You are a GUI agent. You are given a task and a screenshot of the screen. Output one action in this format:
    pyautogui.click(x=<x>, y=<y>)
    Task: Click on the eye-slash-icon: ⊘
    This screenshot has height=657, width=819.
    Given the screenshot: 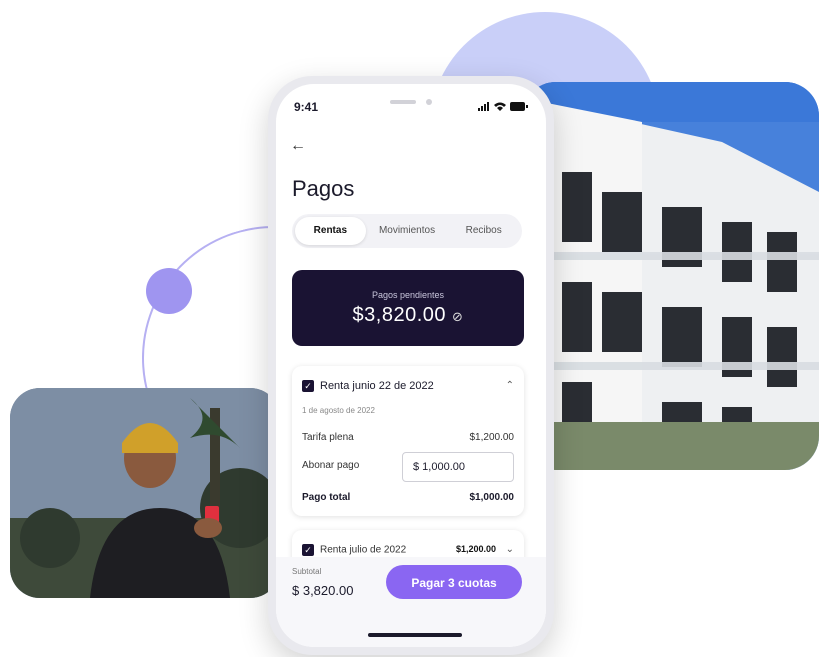 What is the action you would take?
    pyautogui.click(x=457, y=316)
    